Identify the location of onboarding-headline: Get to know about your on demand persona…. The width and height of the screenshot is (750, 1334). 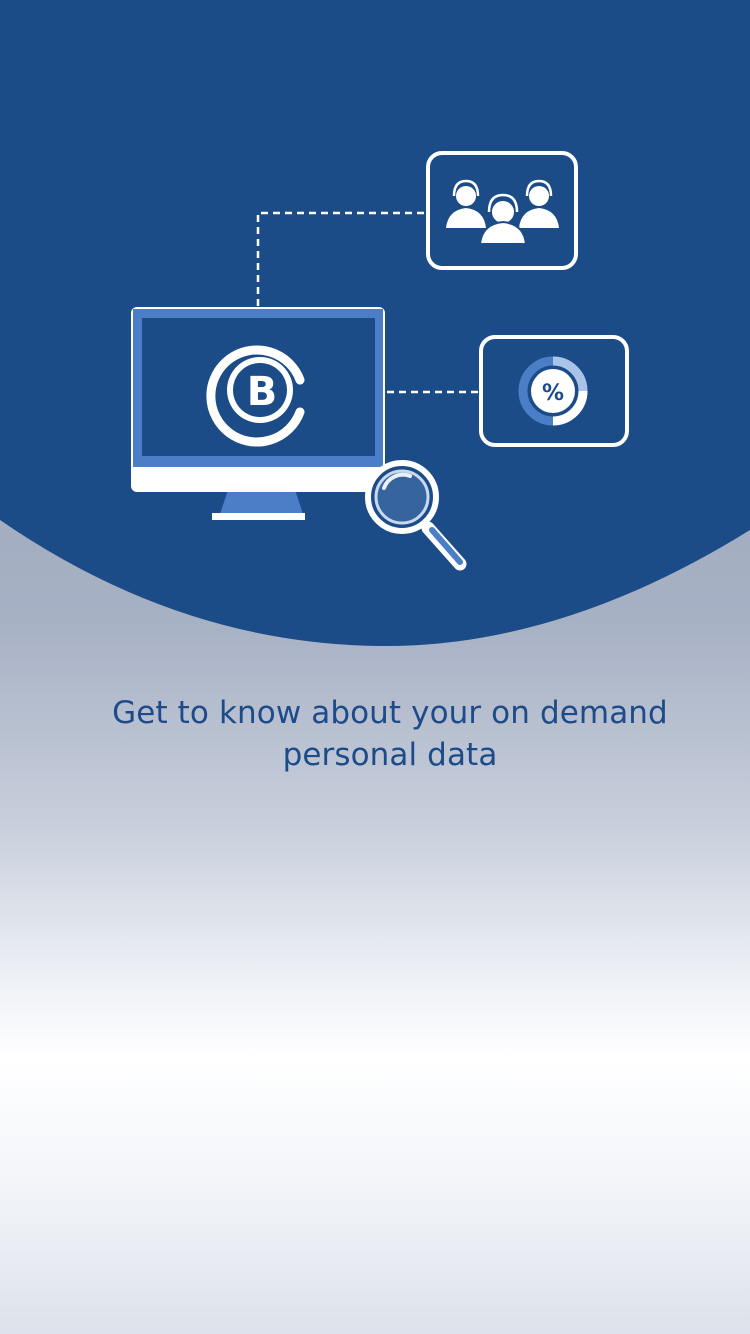
(390, 734).